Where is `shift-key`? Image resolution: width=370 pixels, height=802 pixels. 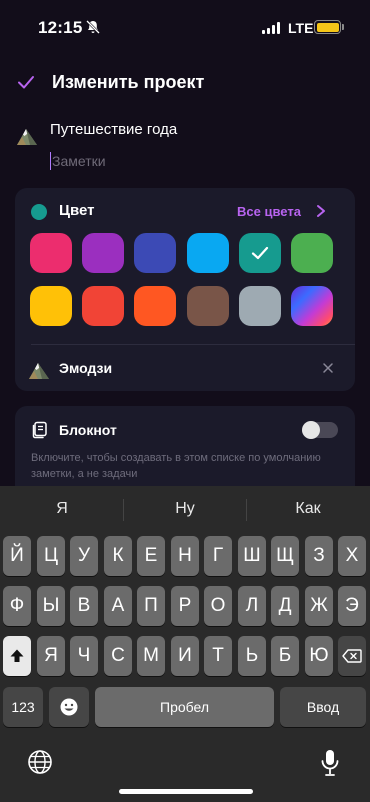 shift-key is located at coordinates (17, 656).